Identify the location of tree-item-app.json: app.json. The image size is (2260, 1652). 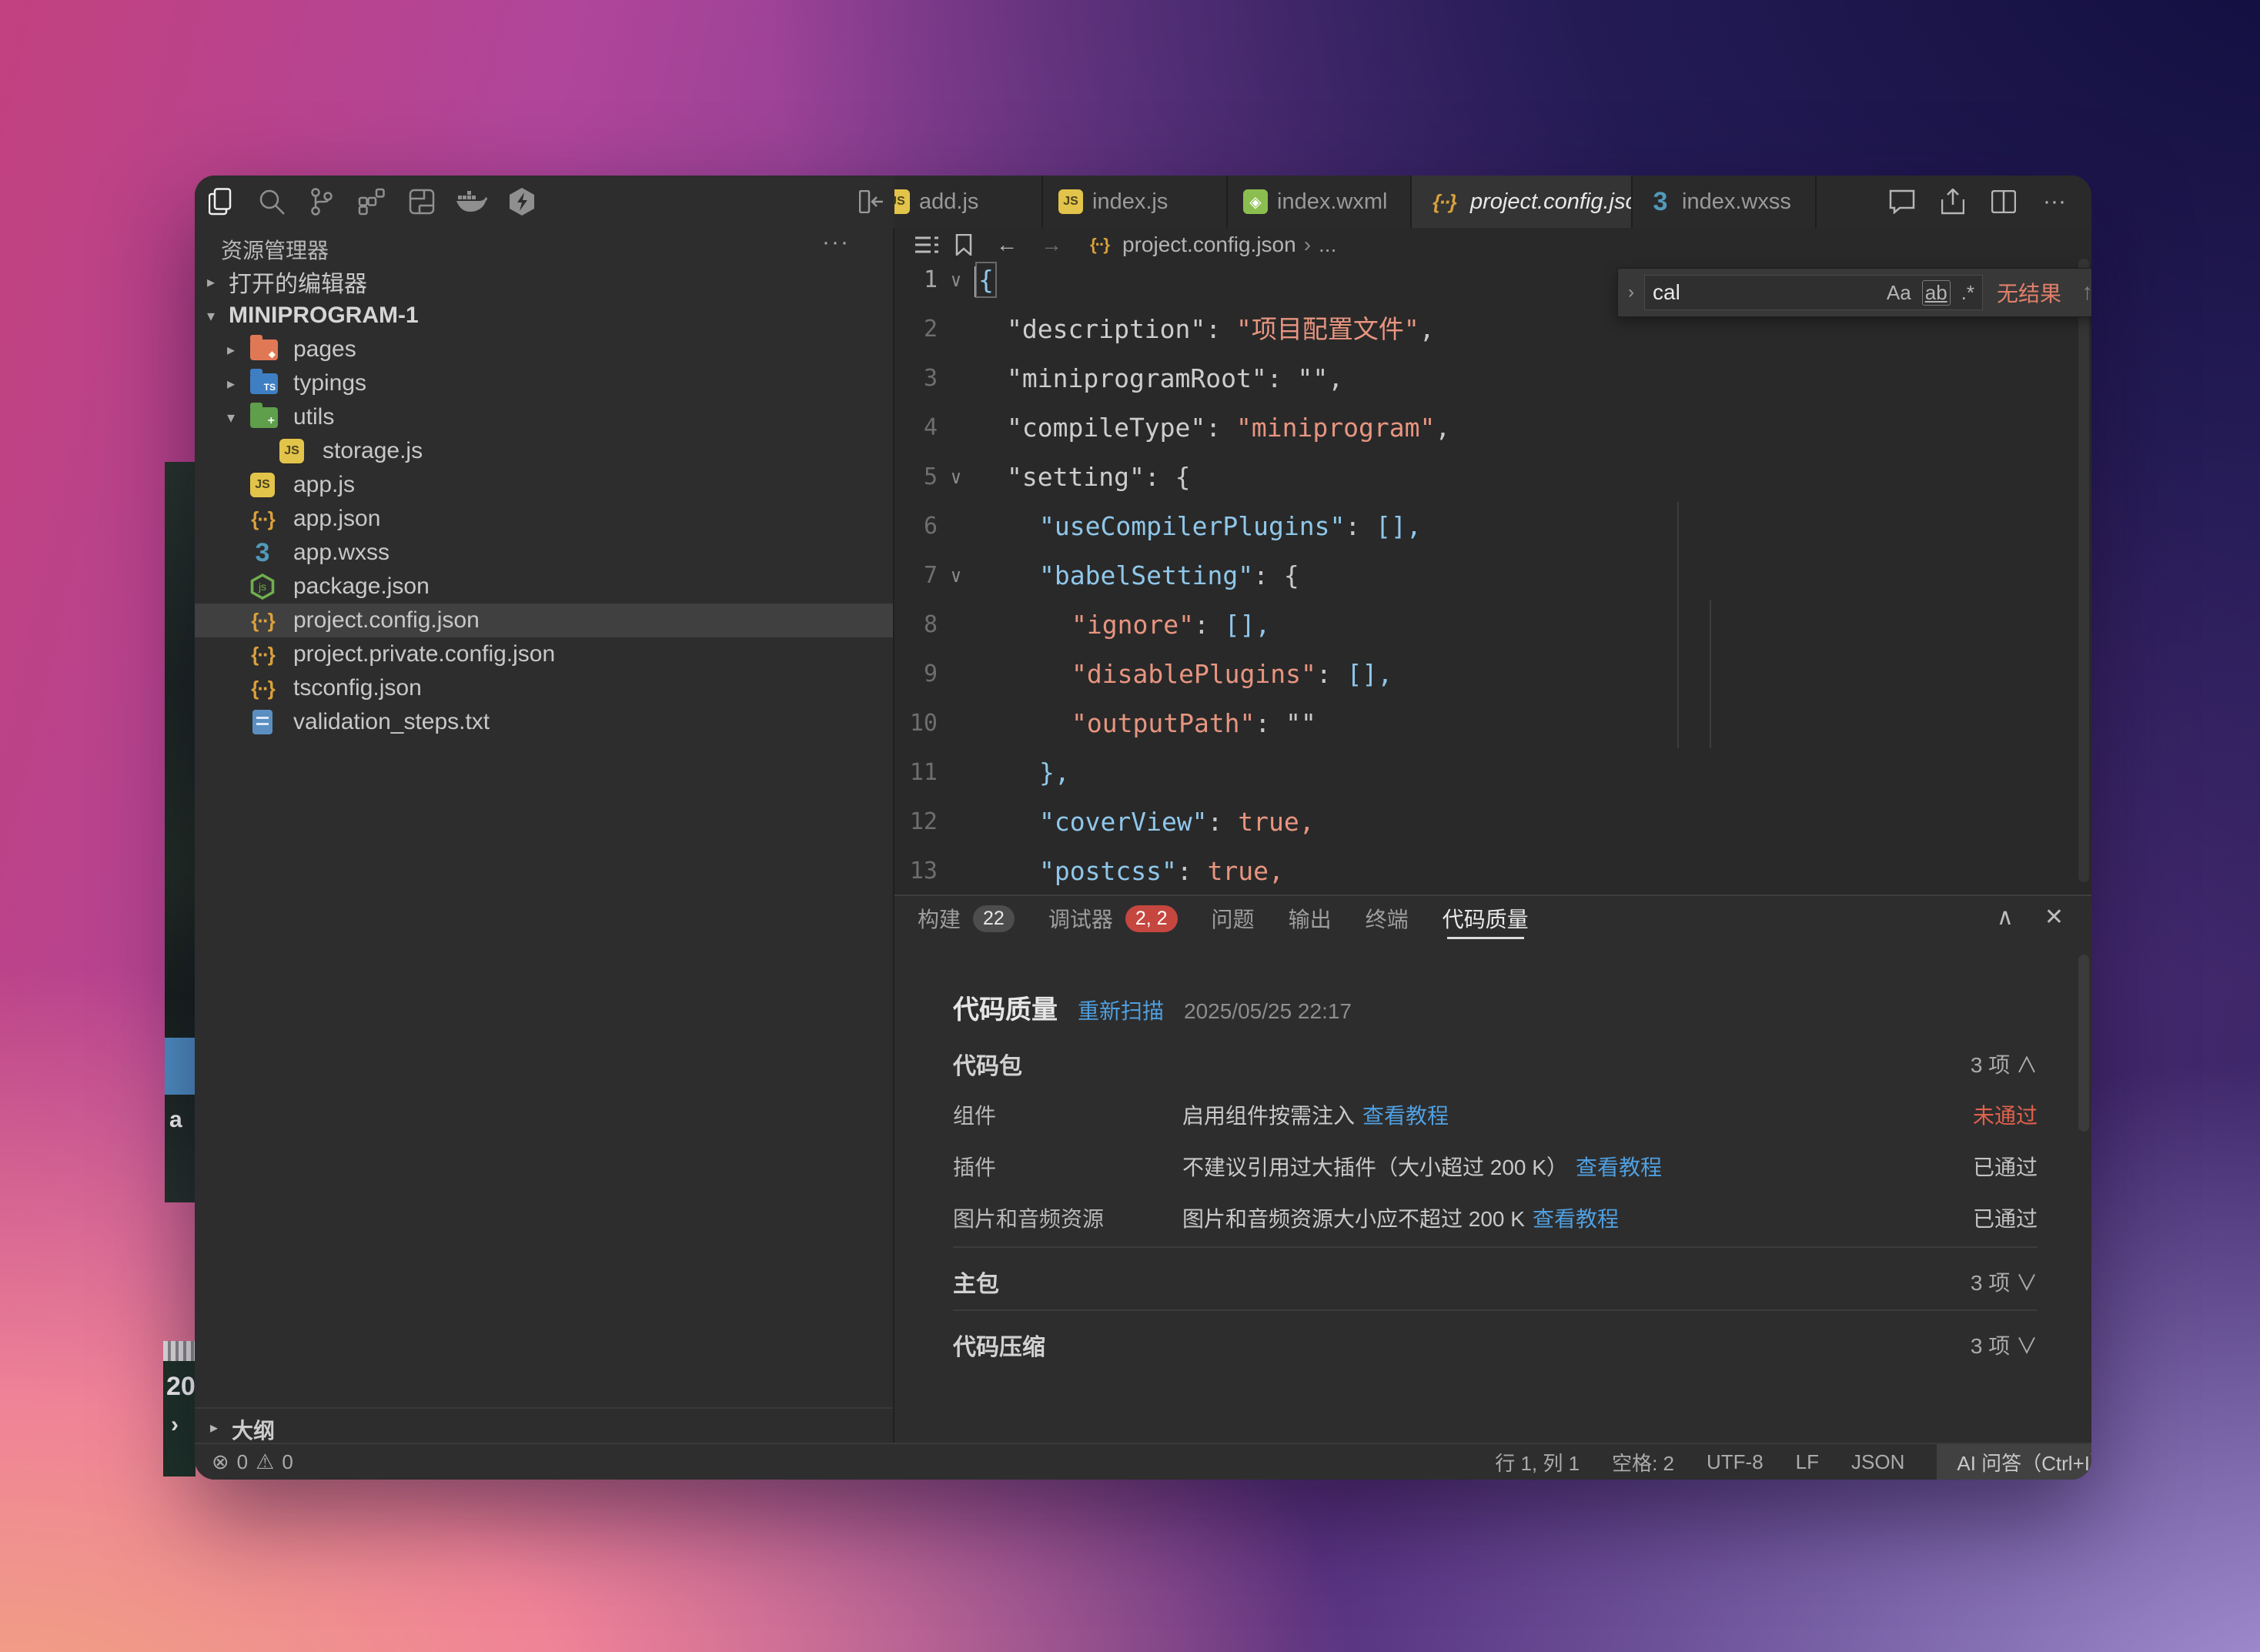
(544, 519).